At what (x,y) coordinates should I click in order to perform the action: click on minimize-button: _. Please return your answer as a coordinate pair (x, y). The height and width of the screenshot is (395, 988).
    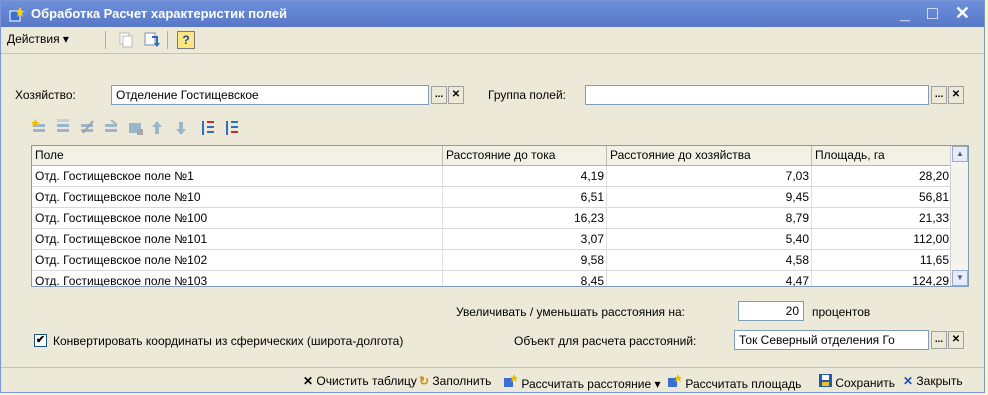
    Looking at the image, I should click on (908, 13).